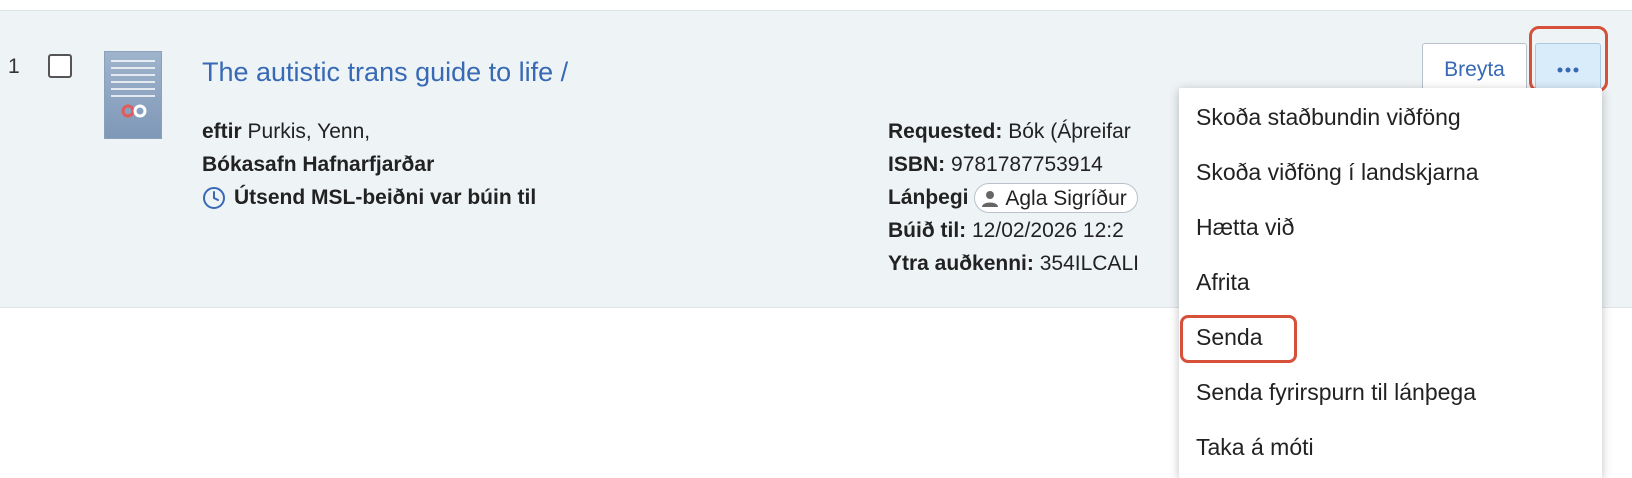 The height and width of the screenshot is (478, 1632). I want to click on clock-icon, so click(214, 197).